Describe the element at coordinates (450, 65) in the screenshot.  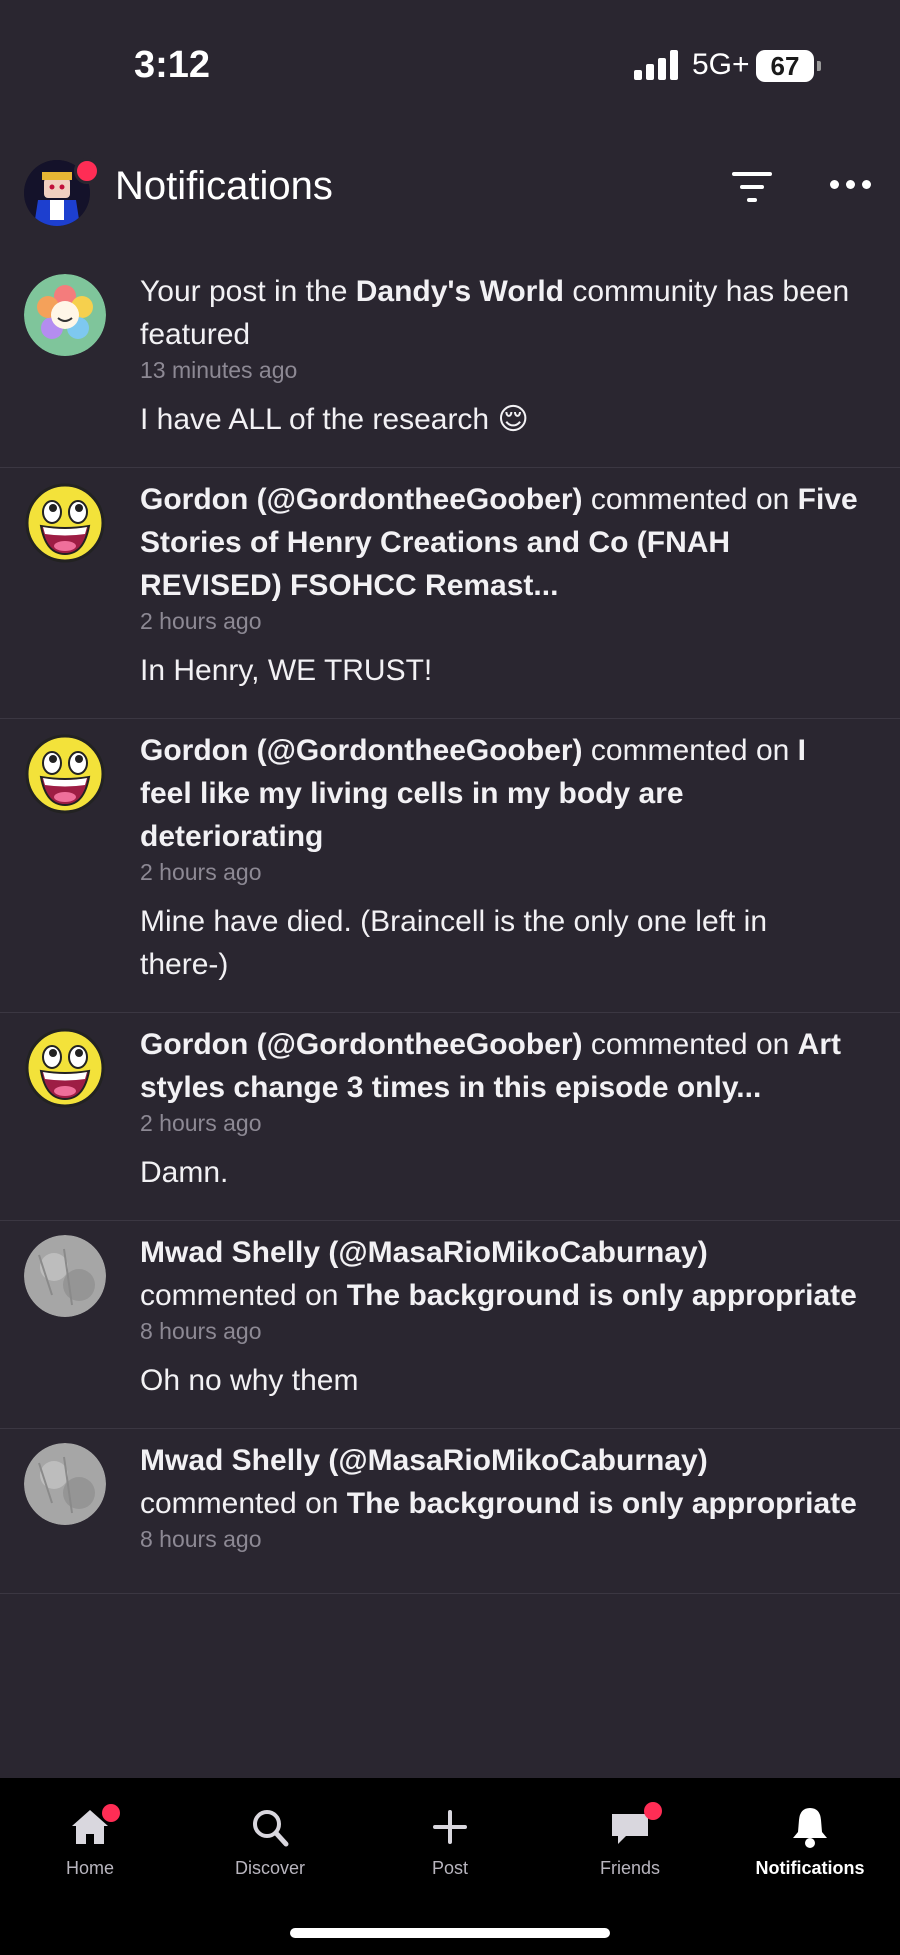
I see `status-bar: 3:12 5G+ 67` at that location.